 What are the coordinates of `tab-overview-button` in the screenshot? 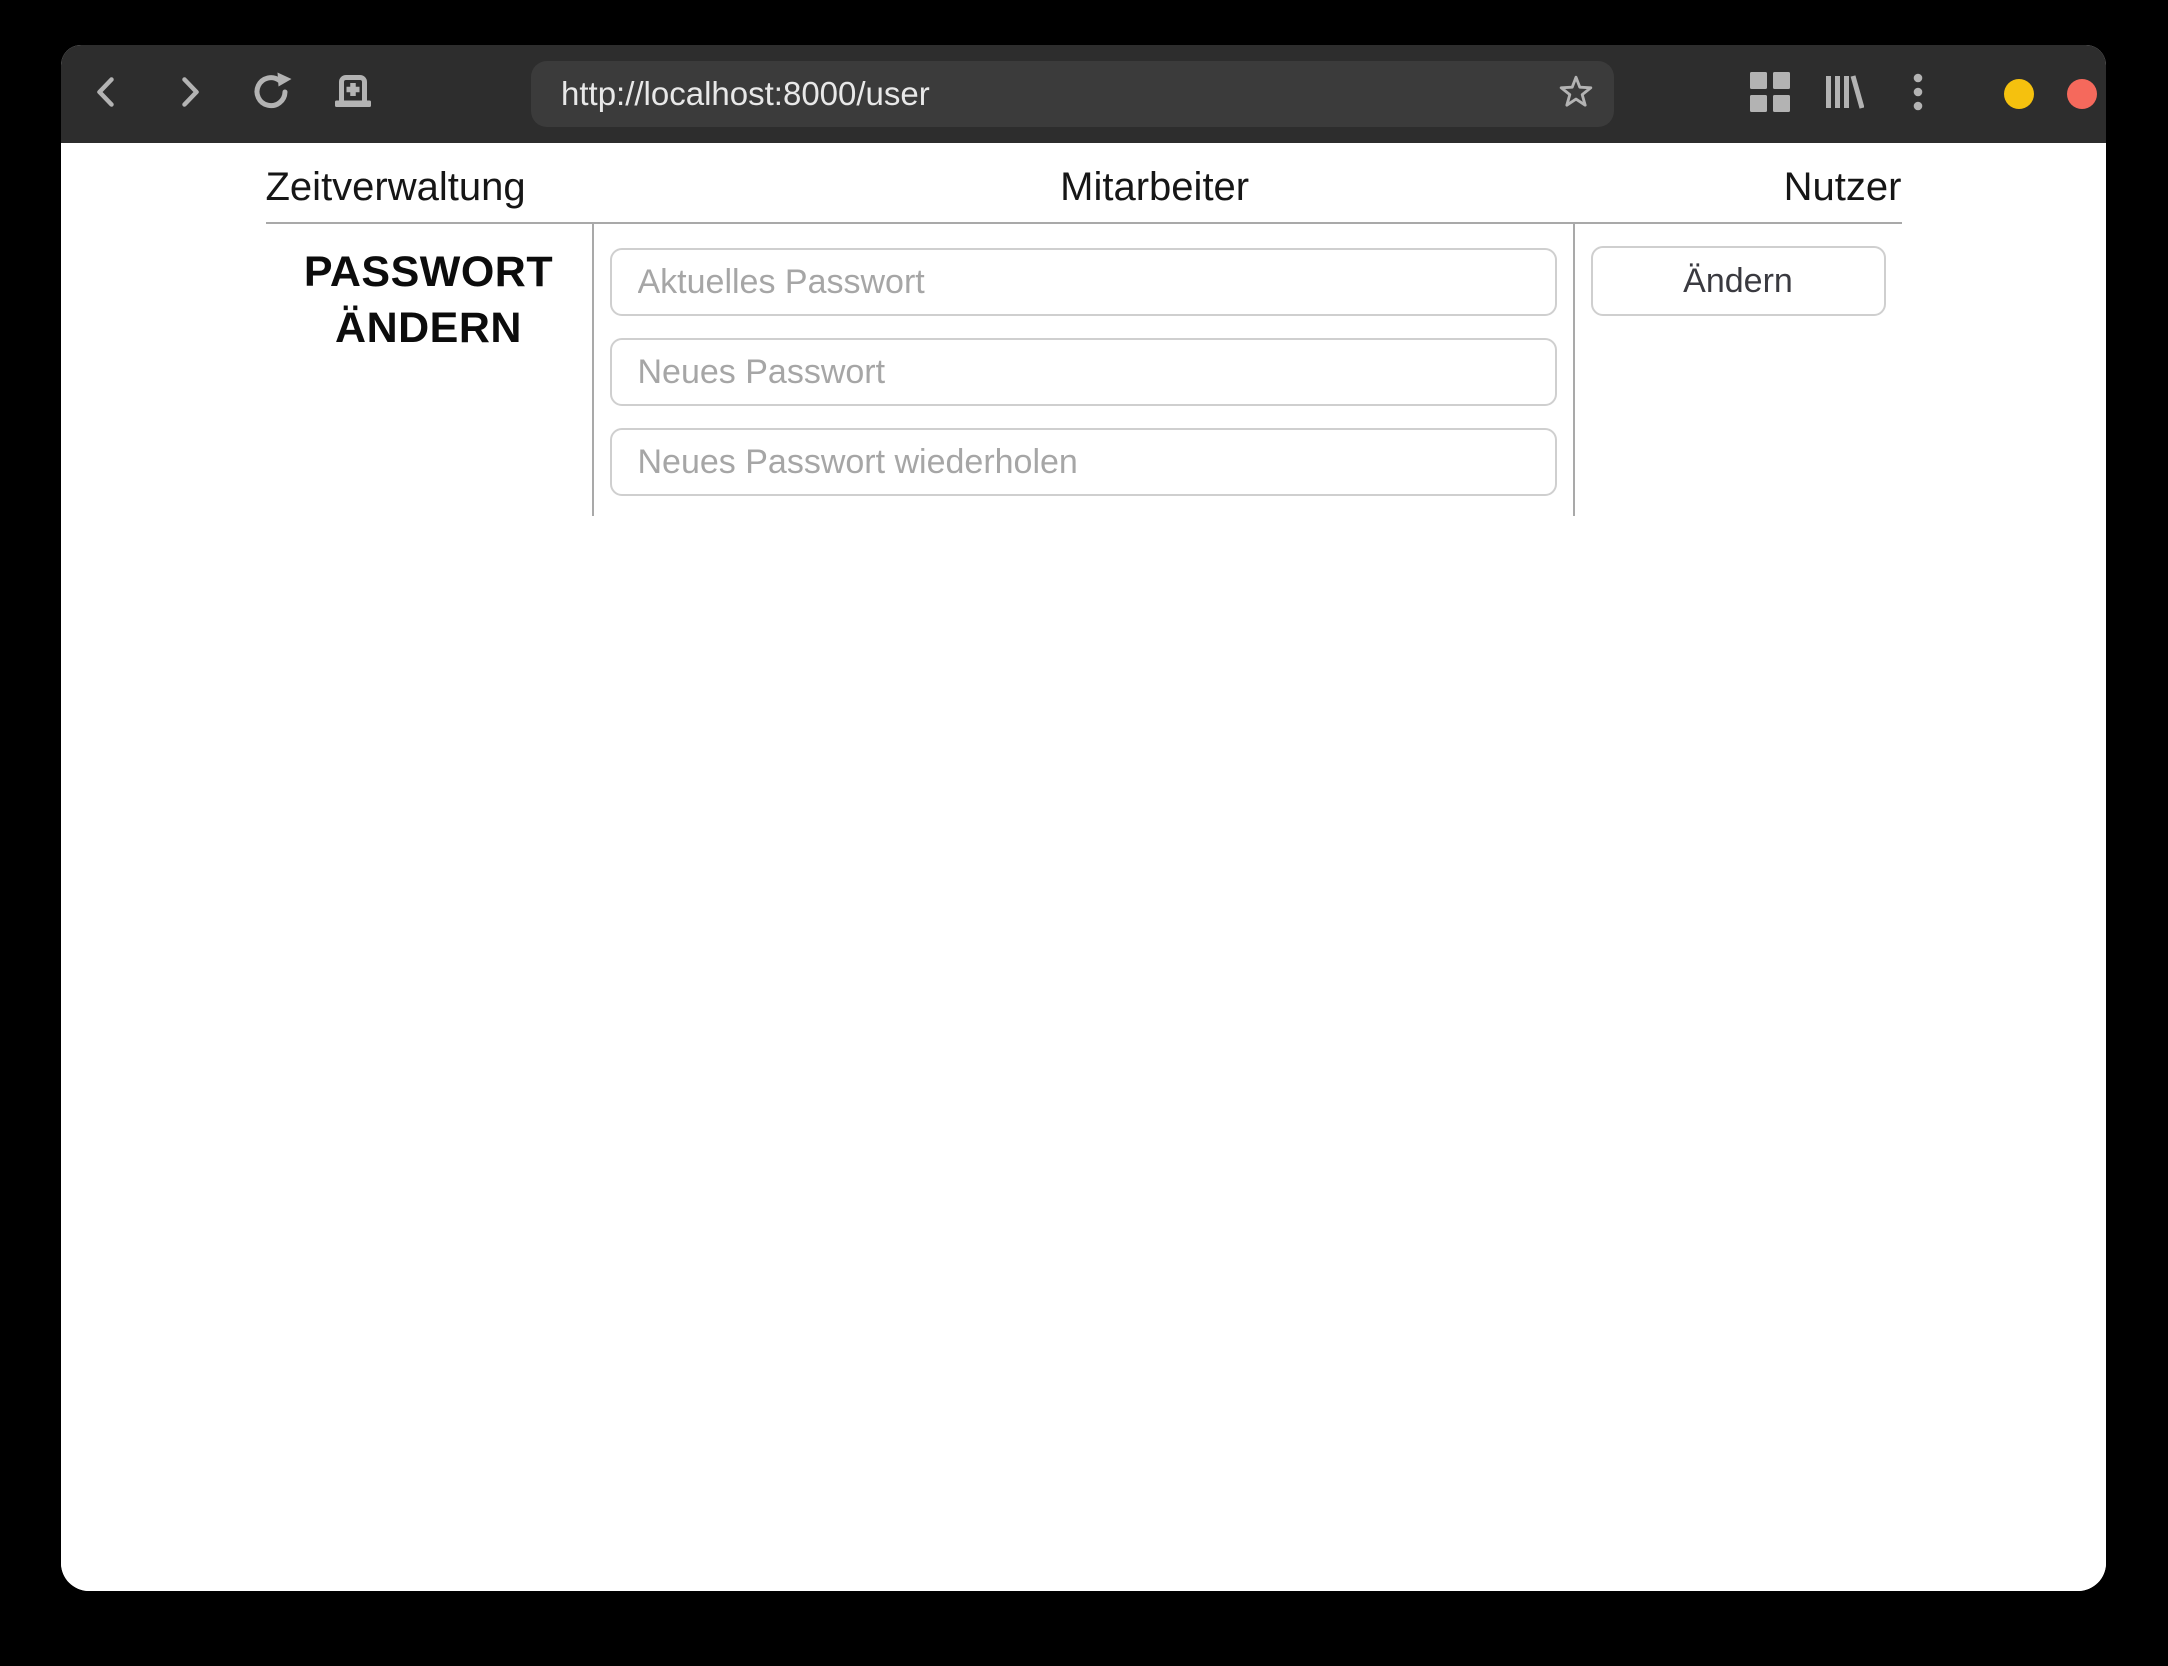 It's located at (1770, 94).